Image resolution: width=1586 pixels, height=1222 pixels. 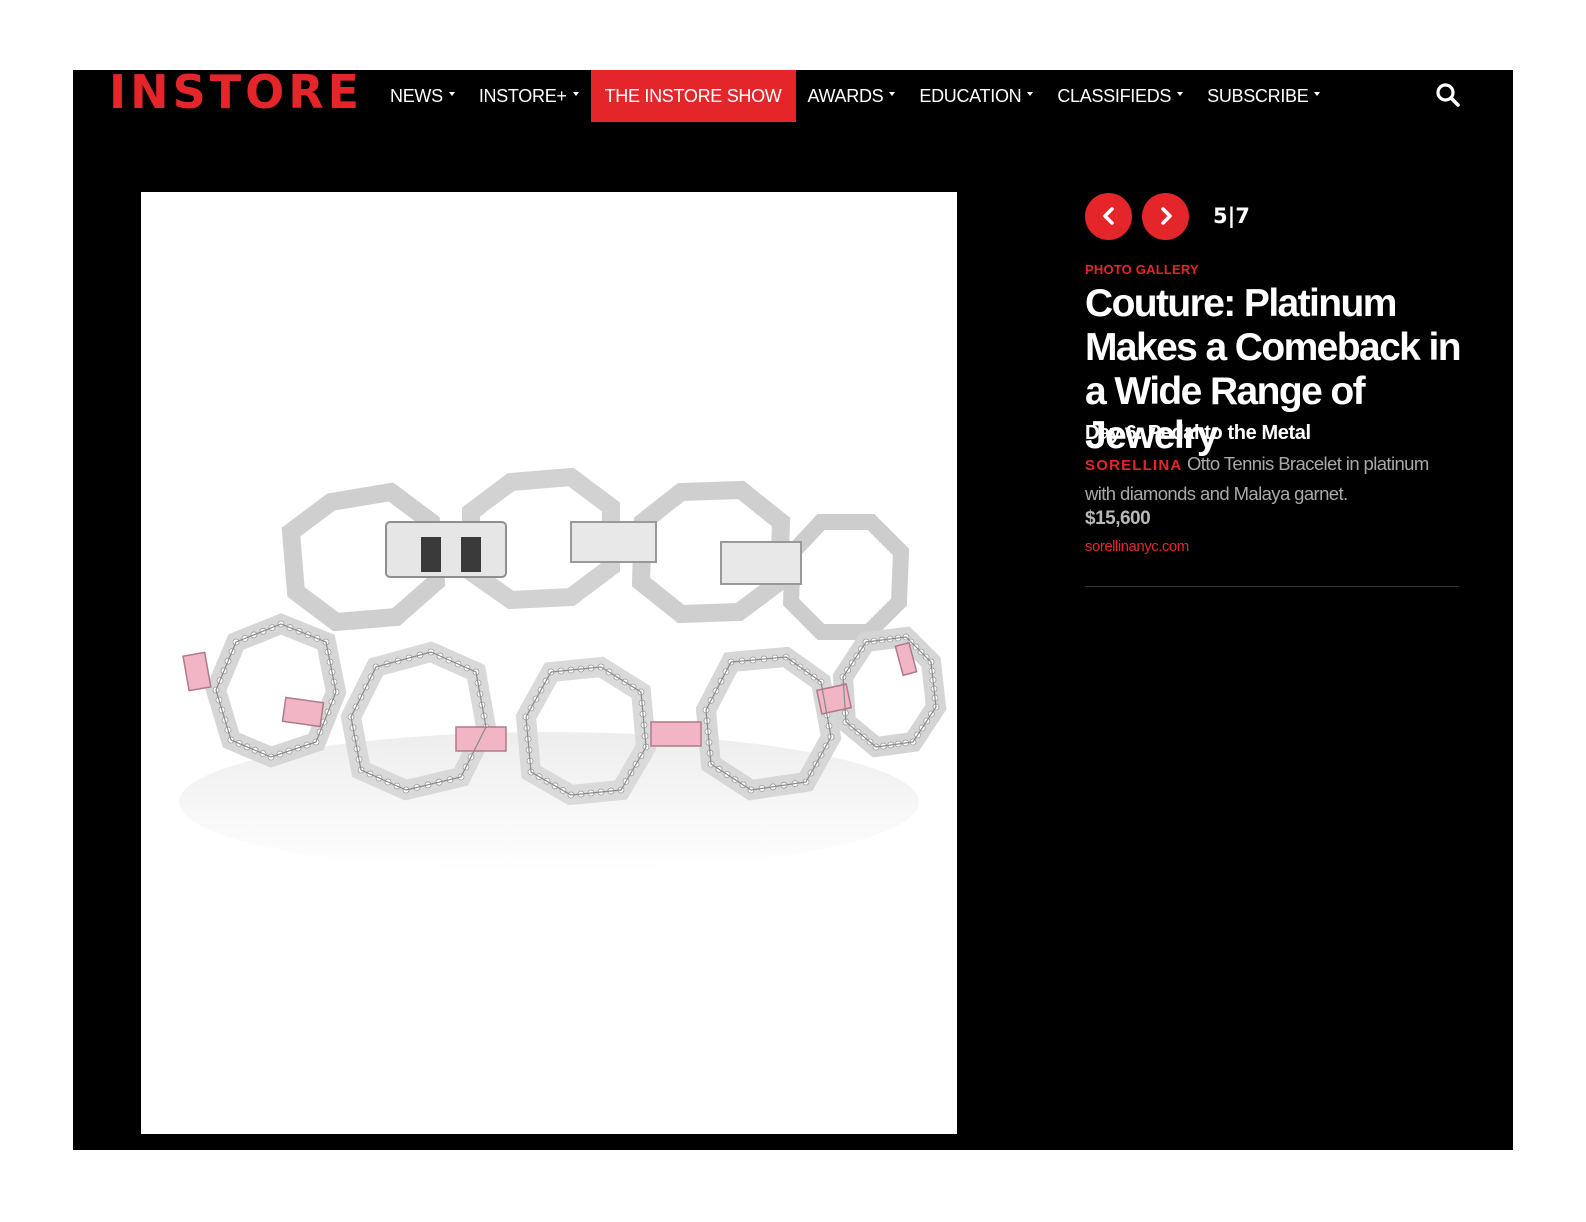 What do you see at coordinates (1231, 216) in the screenshot?
I see `slide-counter: 5|7` at bounding box center [1231, 216].